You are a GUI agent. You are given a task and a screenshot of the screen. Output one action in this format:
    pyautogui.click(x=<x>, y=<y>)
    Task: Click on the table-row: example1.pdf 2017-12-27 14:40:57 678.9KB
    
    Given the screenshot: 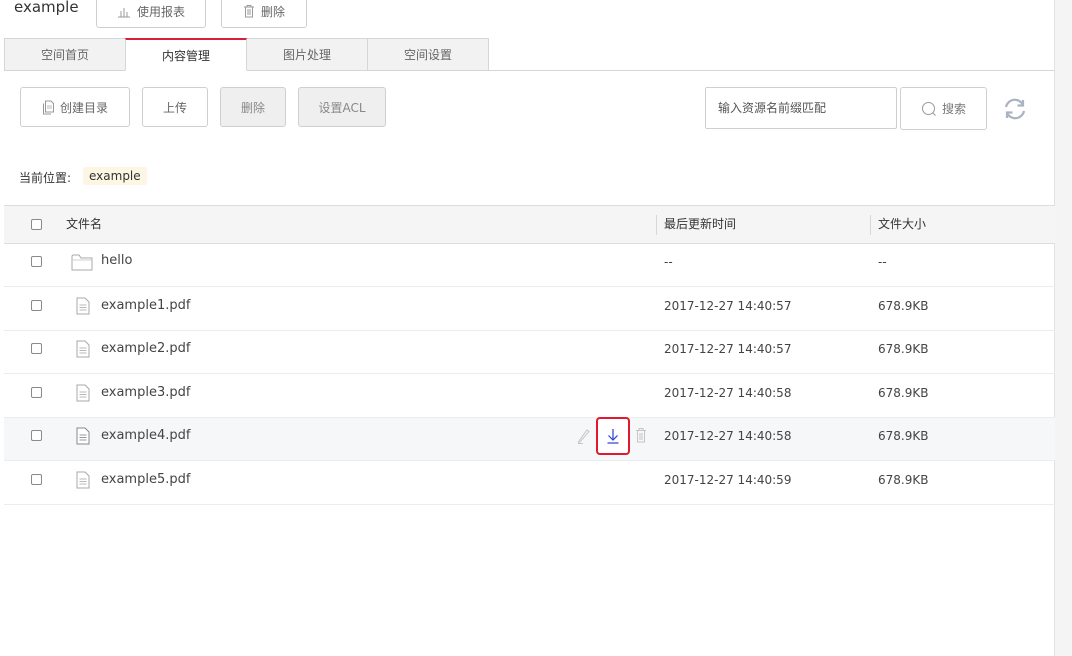 What is the action you would take?
    pyautogui.click(x=529, y=309)
    